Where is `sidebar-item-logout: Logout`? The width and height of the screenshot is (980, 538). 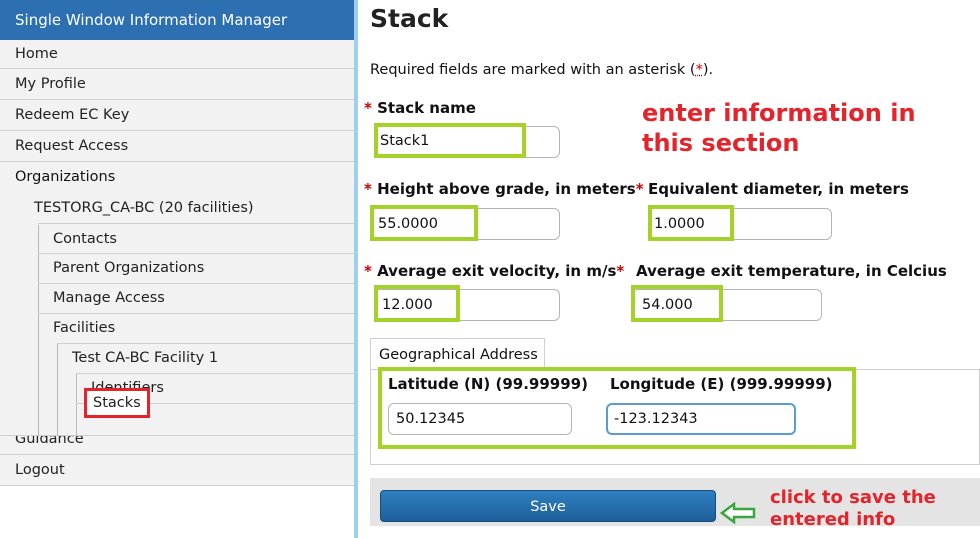
sidebar-item-logout: Logout is located at coordinates (179, 470).